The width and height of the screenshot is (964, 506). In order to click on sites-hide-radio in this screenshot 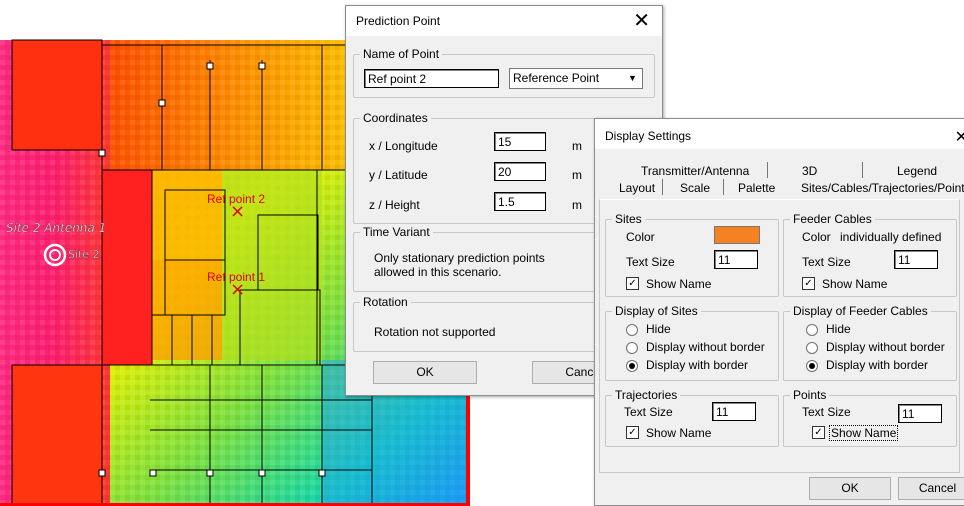, I will do `click(632, 330)`.